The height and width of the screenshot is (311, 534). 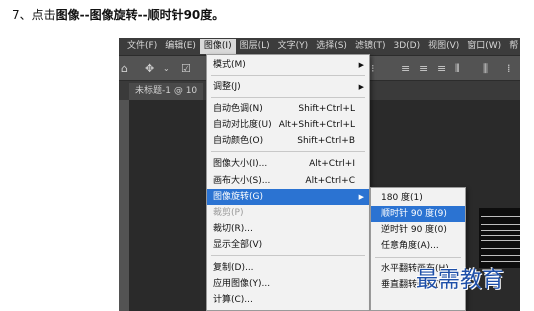 What do you see at coordinates (414, 214) in the screenshot?
I see `submenu-item-label: 顺时针 90 度(9)` at bounding box center [414, 214].